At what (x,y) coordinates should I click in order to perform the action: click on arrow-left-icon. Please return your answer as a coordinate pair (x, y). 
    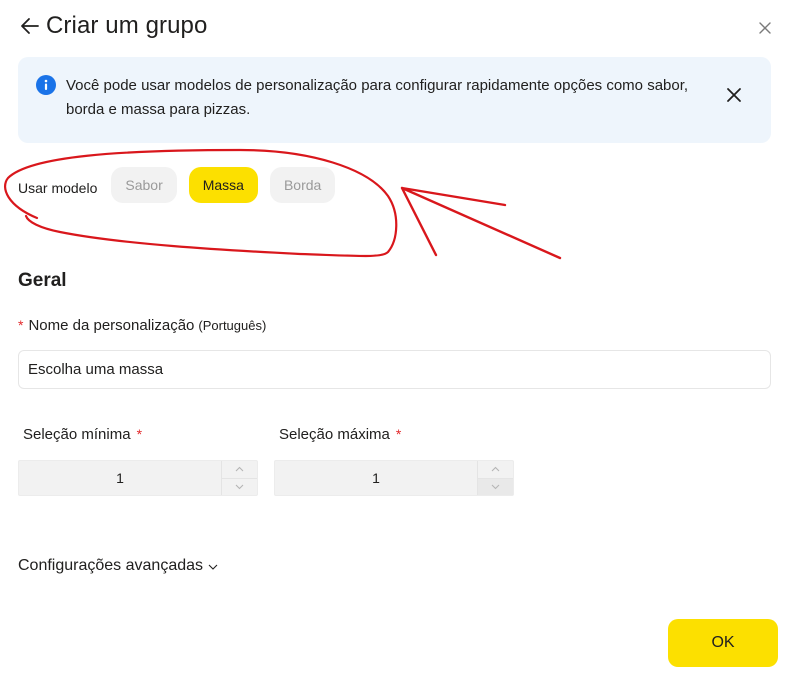
    Looking at the image, I should click on (30, 26).